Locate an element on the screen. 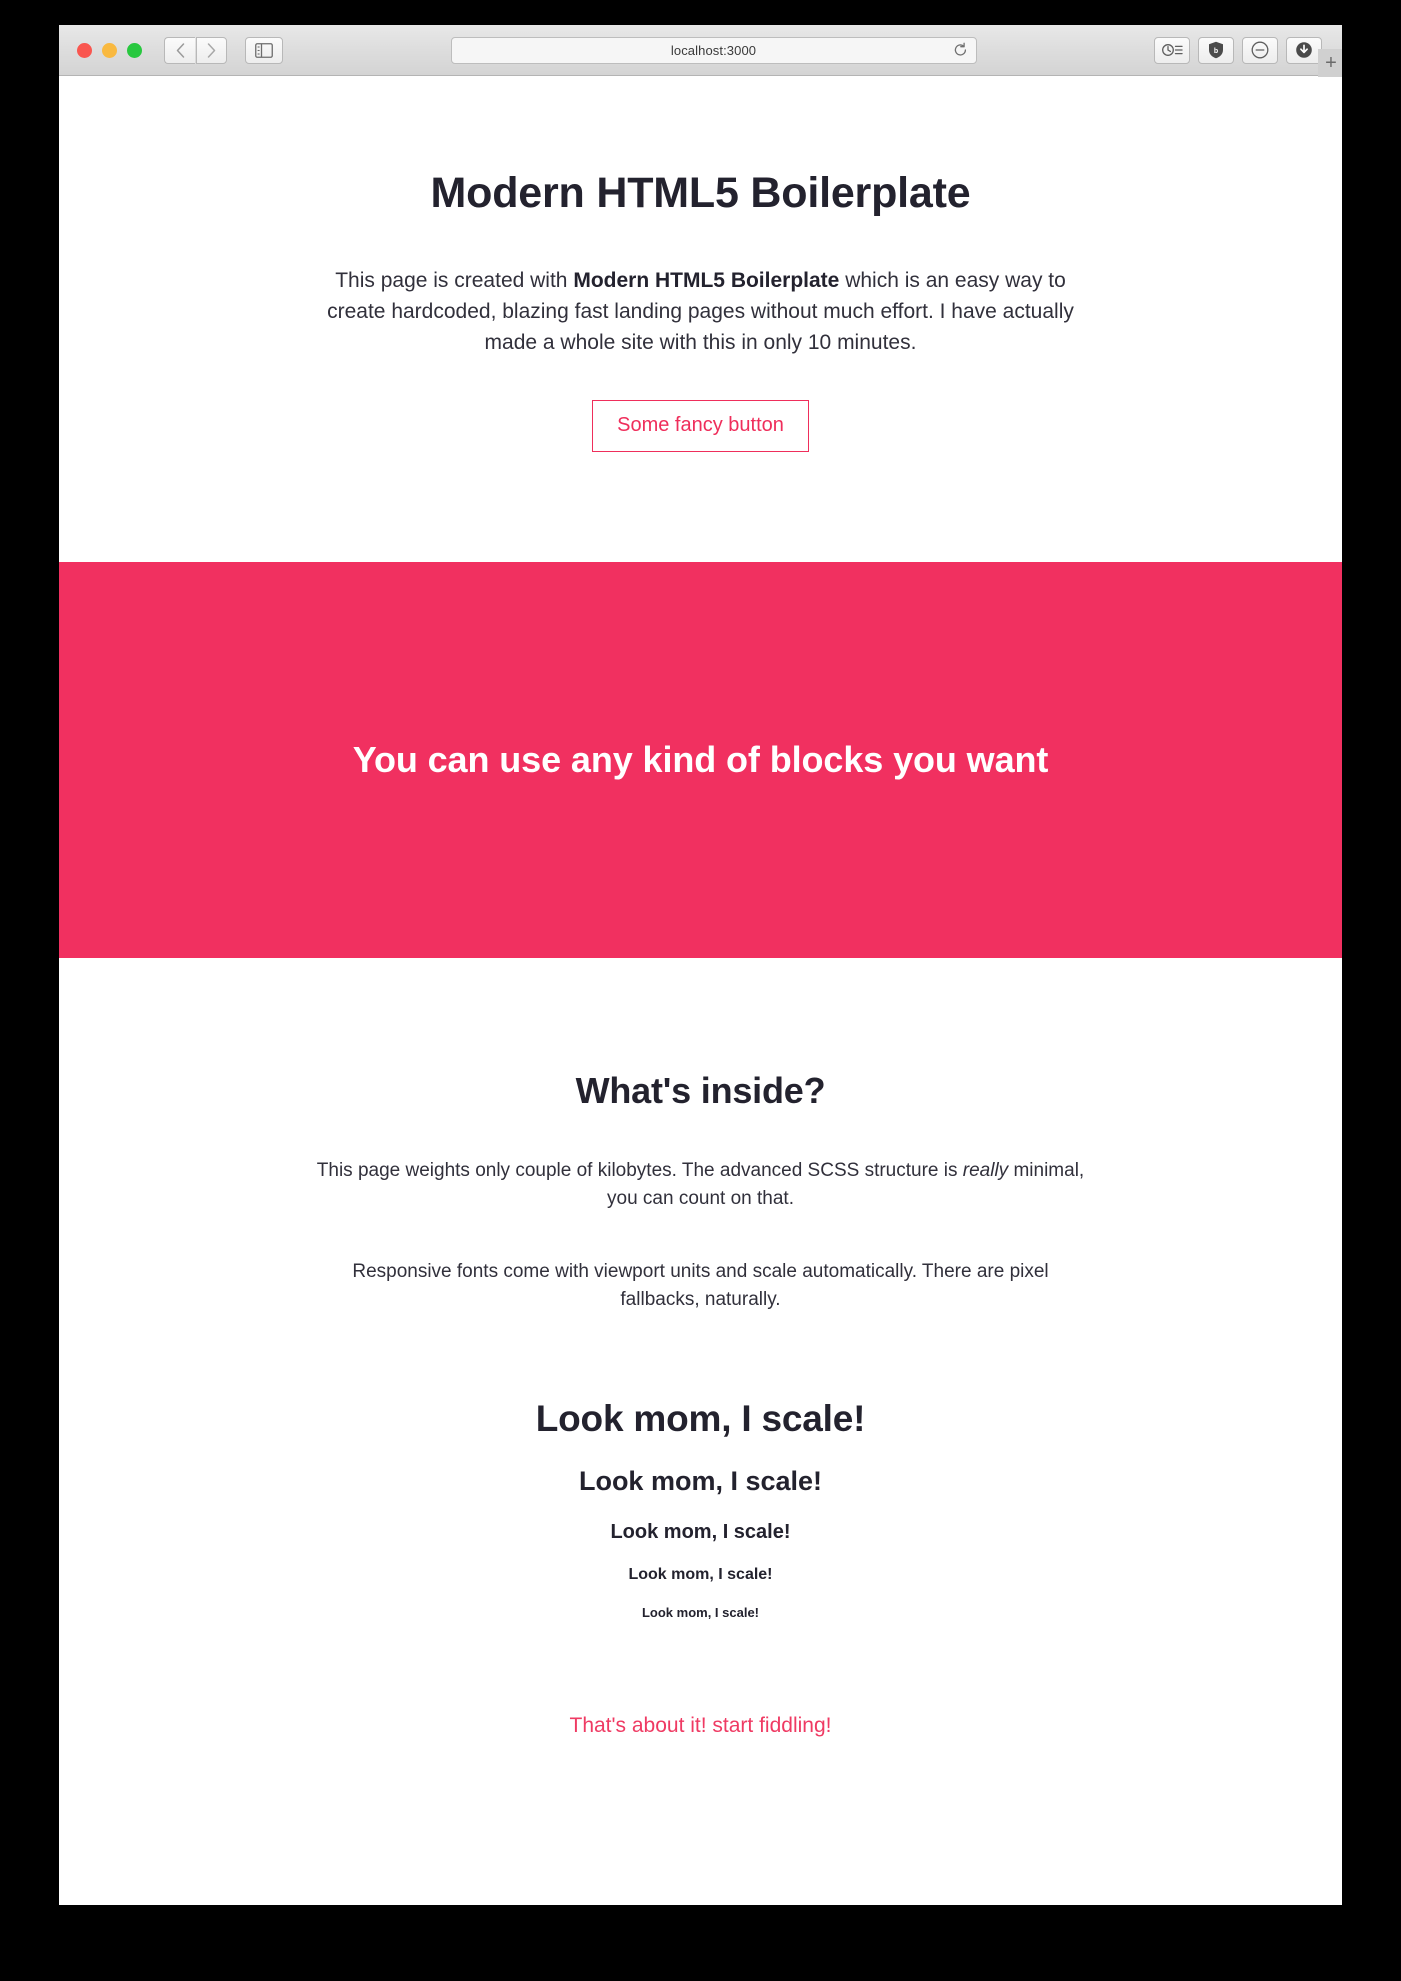  close-window-button is located at coordinates (84, 50).